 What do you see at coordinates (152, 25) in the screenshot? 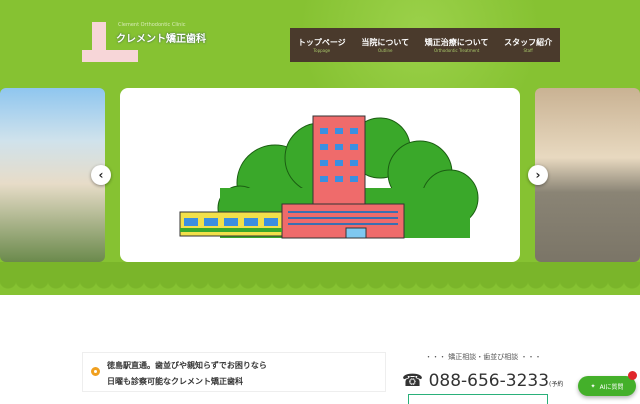
I see `logo-en: Clement Orthodontic Clinic` at bounding box center [152, 25].